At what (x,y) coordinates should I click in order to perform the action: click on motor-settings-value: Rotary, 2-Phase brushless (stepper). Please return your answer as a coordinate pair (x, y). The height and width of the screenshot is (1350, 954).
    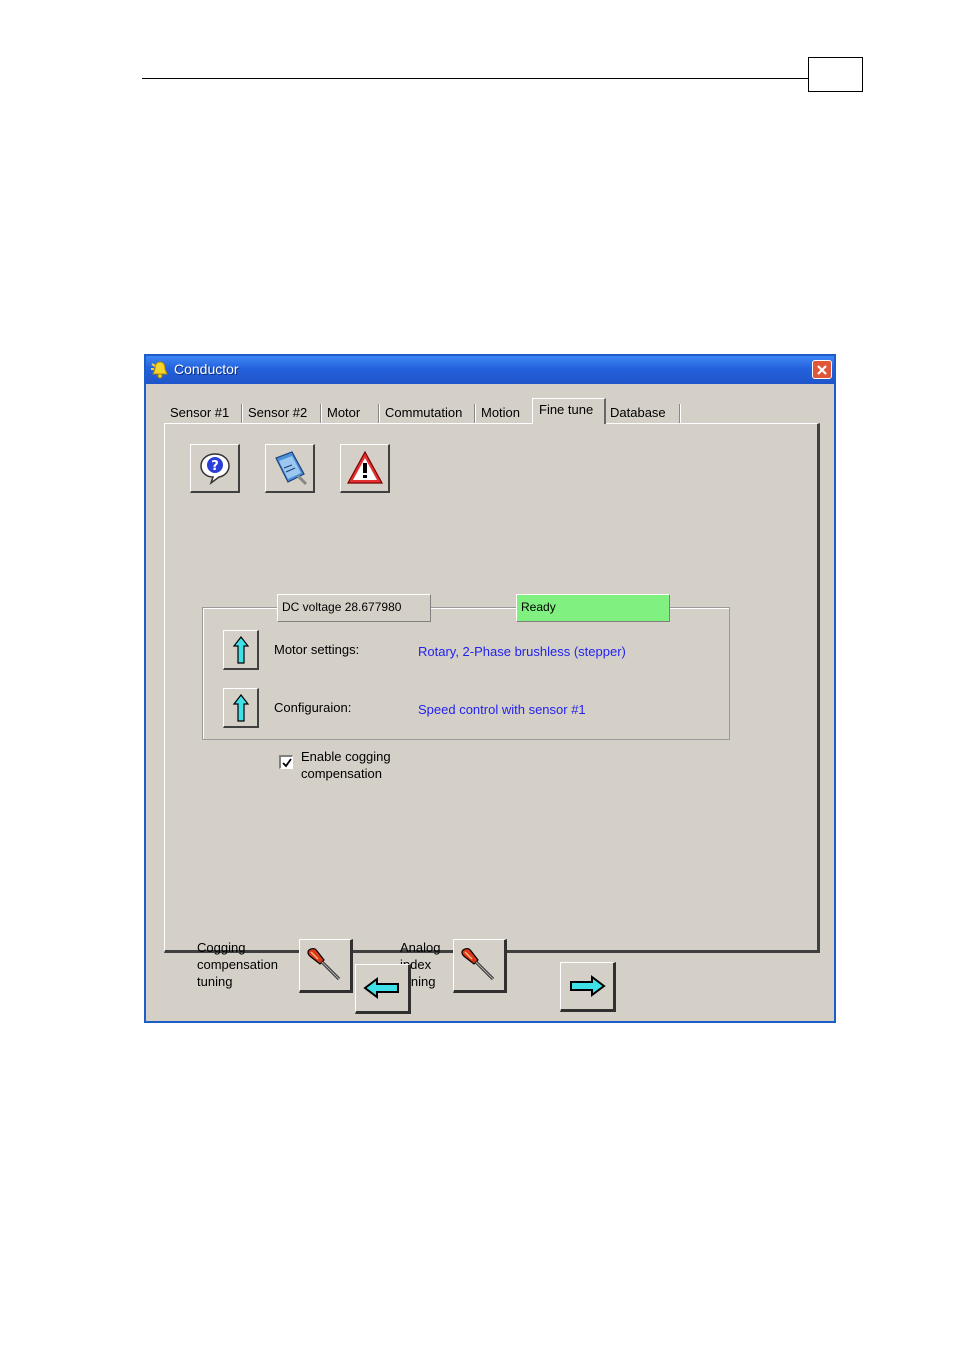
    Looking at the image, I should click on (522, 651).